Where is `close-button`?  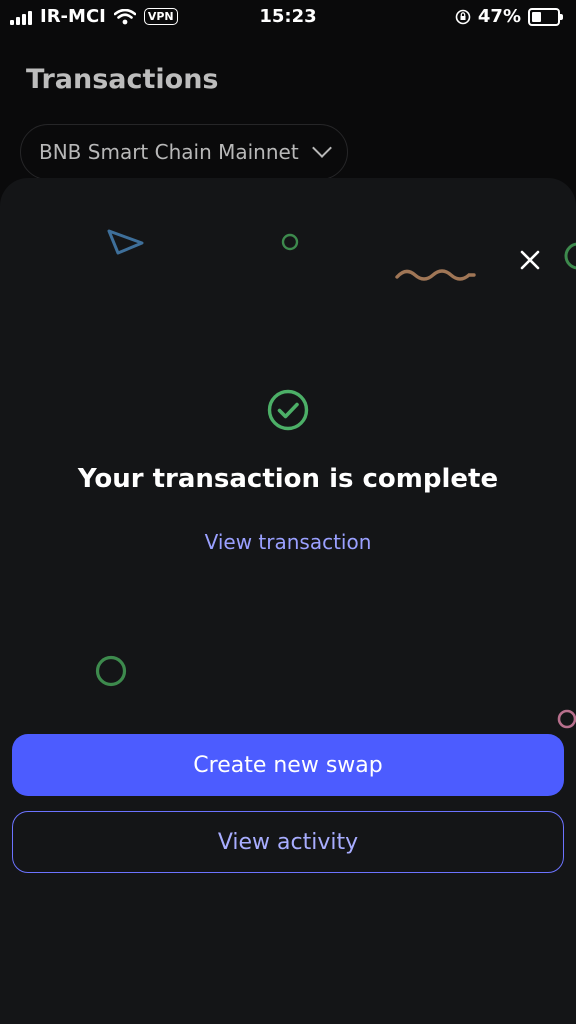 close-button is located at coordinates (530, 260).